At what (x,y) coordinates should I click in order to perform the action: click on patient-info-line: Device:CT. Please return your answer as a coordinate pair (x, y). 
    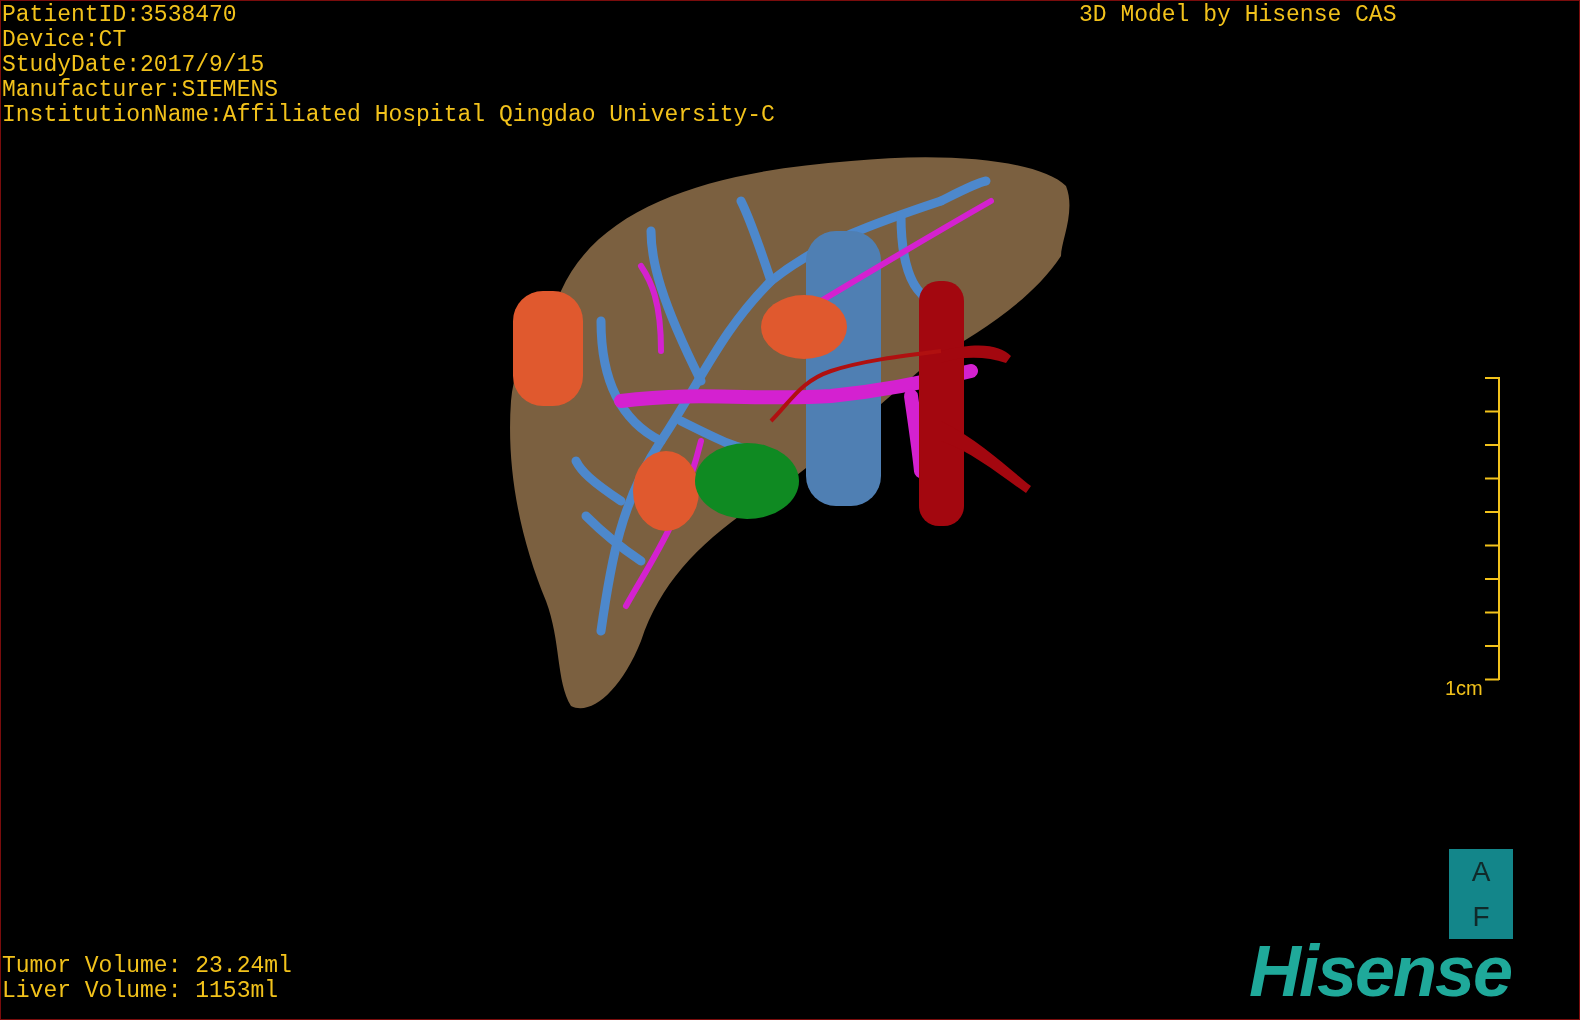
    Looking at the image, I should click on (65, 40).